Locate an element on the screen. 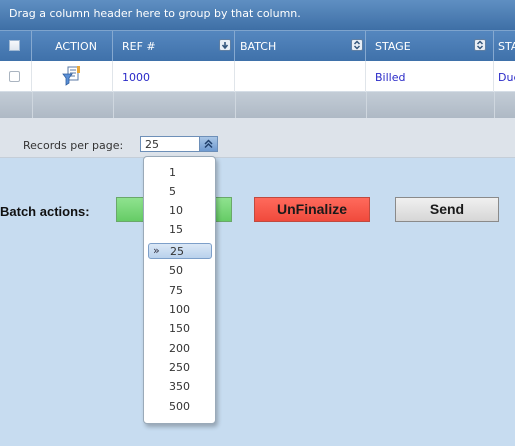  select-all-checkbox is located at coordinates (14, 45).